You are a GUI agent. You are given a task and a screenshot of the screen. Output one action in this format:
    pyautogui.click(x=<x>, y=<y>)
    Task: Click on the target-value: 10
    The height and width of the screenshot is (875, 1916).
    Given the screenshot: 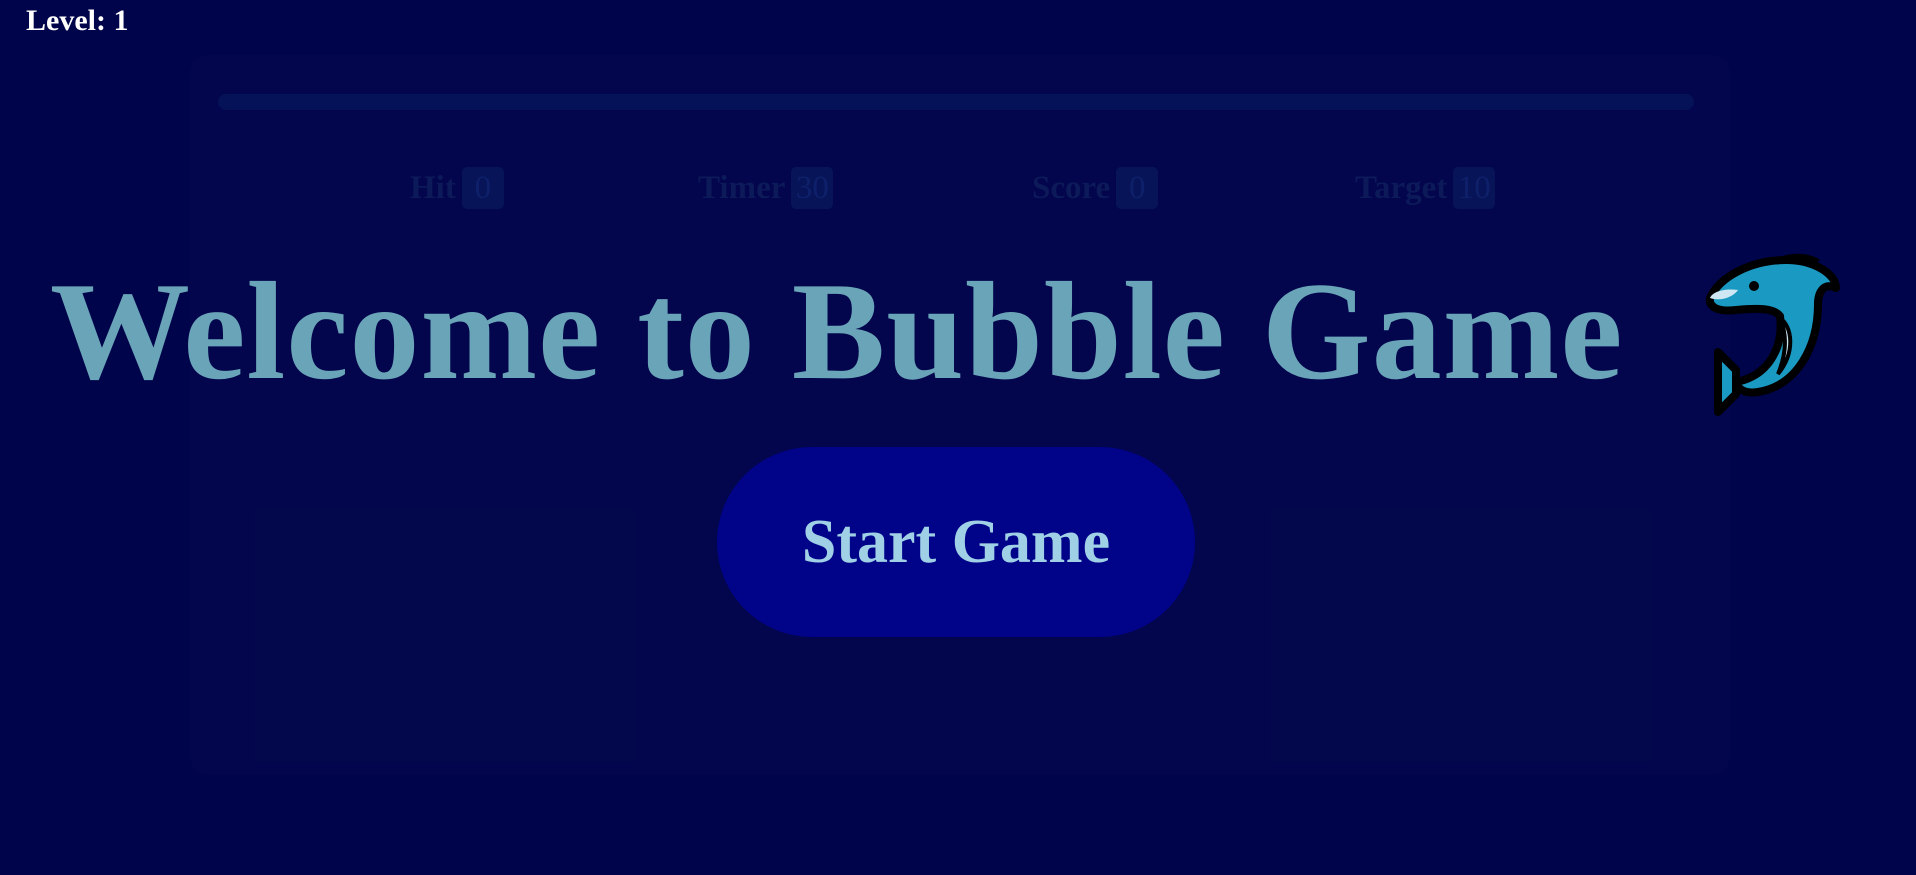 What is the action you would take?
    pyautogui.click(x=1474, y=188)
    